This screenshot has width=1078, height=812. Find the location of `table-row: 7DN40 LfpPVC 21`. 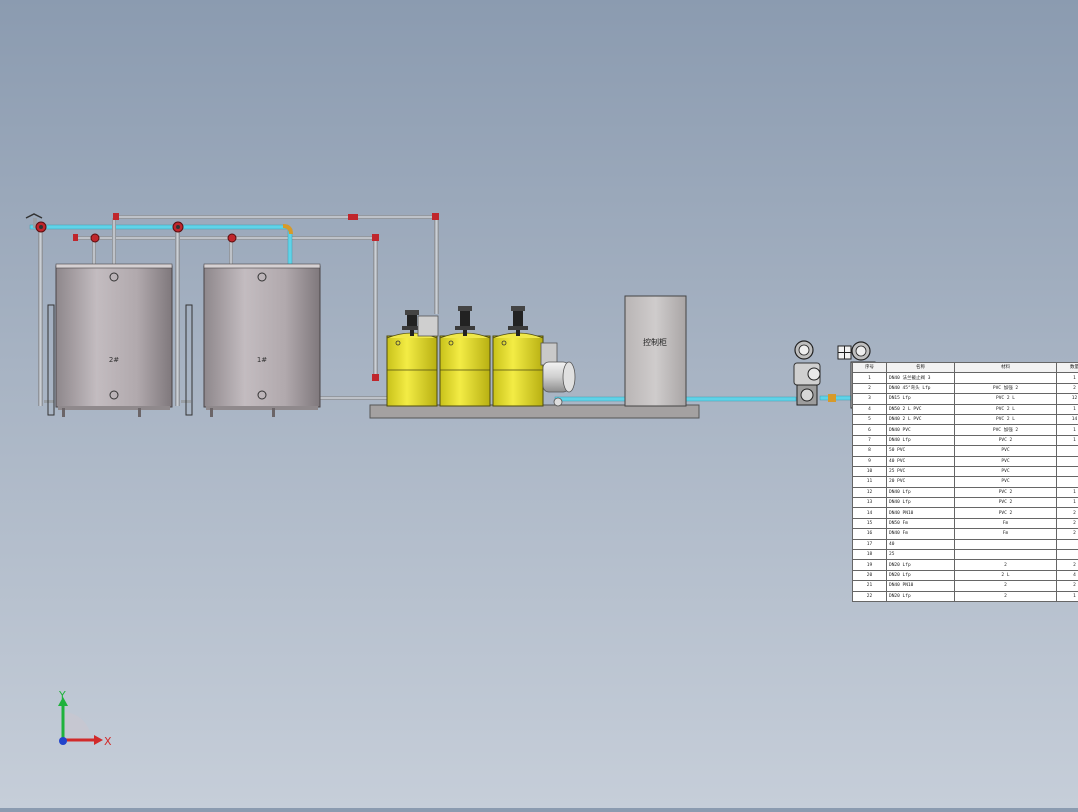

table-row: 7DN40 LfpPVC 21 is located at coordinates (965, 440).